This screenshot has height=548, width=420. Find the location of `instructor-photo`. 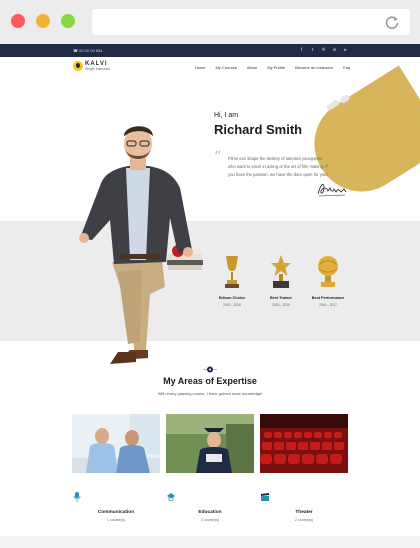

instructor-photo is located at coordinates (141, 245).